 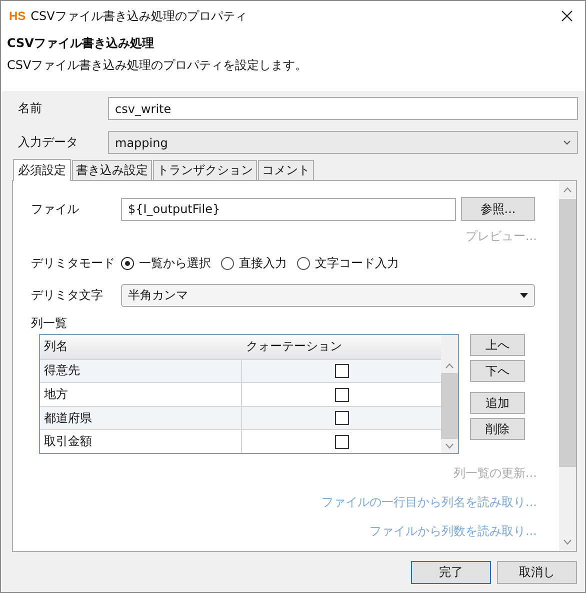 What do you see at coordinates (56, 347) in the screenshot?
I see `column-header: 列名` at bounding box center [56, 347].